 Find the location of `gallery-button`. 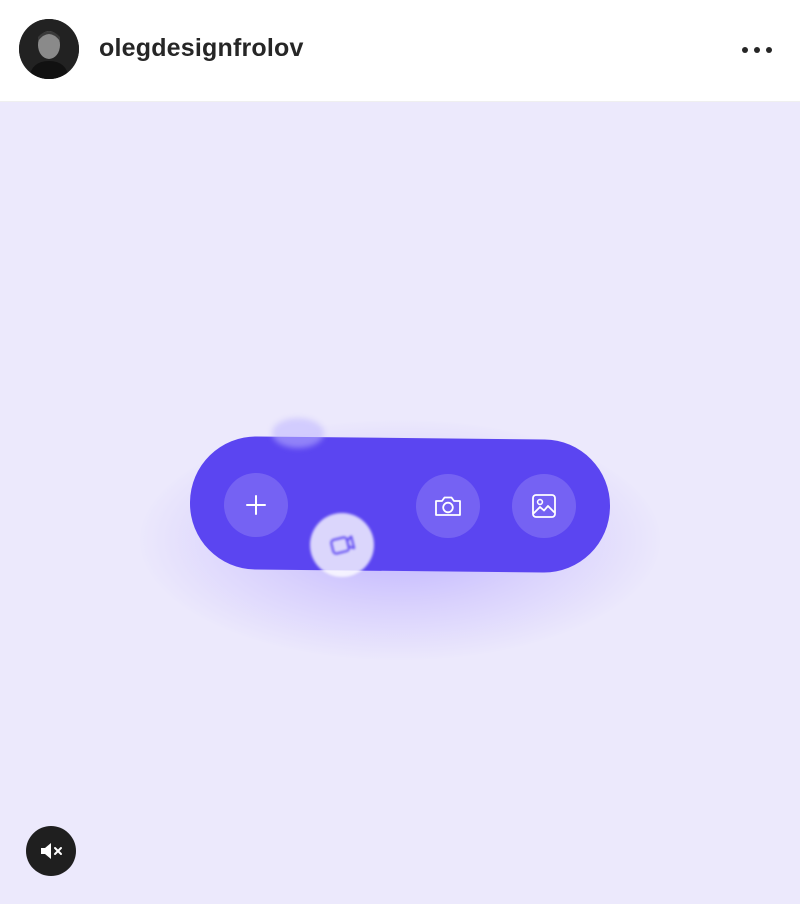

gallery-button is located at coordinates (544, 506).